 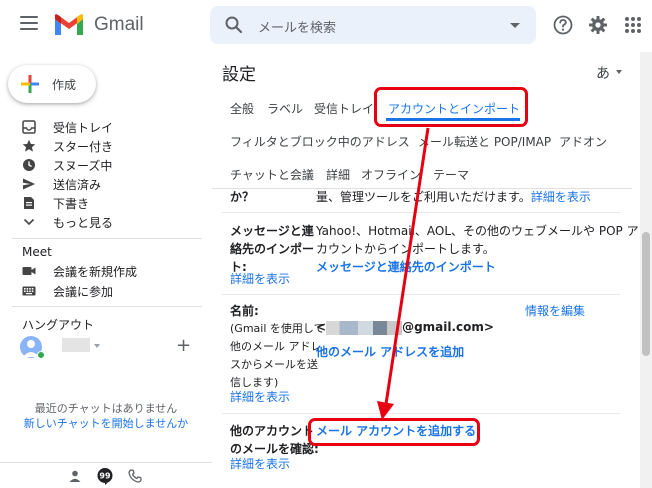 What do you see at coordinates (403, 273) in the screenshot?
I see `annotation-arrow` at bounding box center [403, 273].